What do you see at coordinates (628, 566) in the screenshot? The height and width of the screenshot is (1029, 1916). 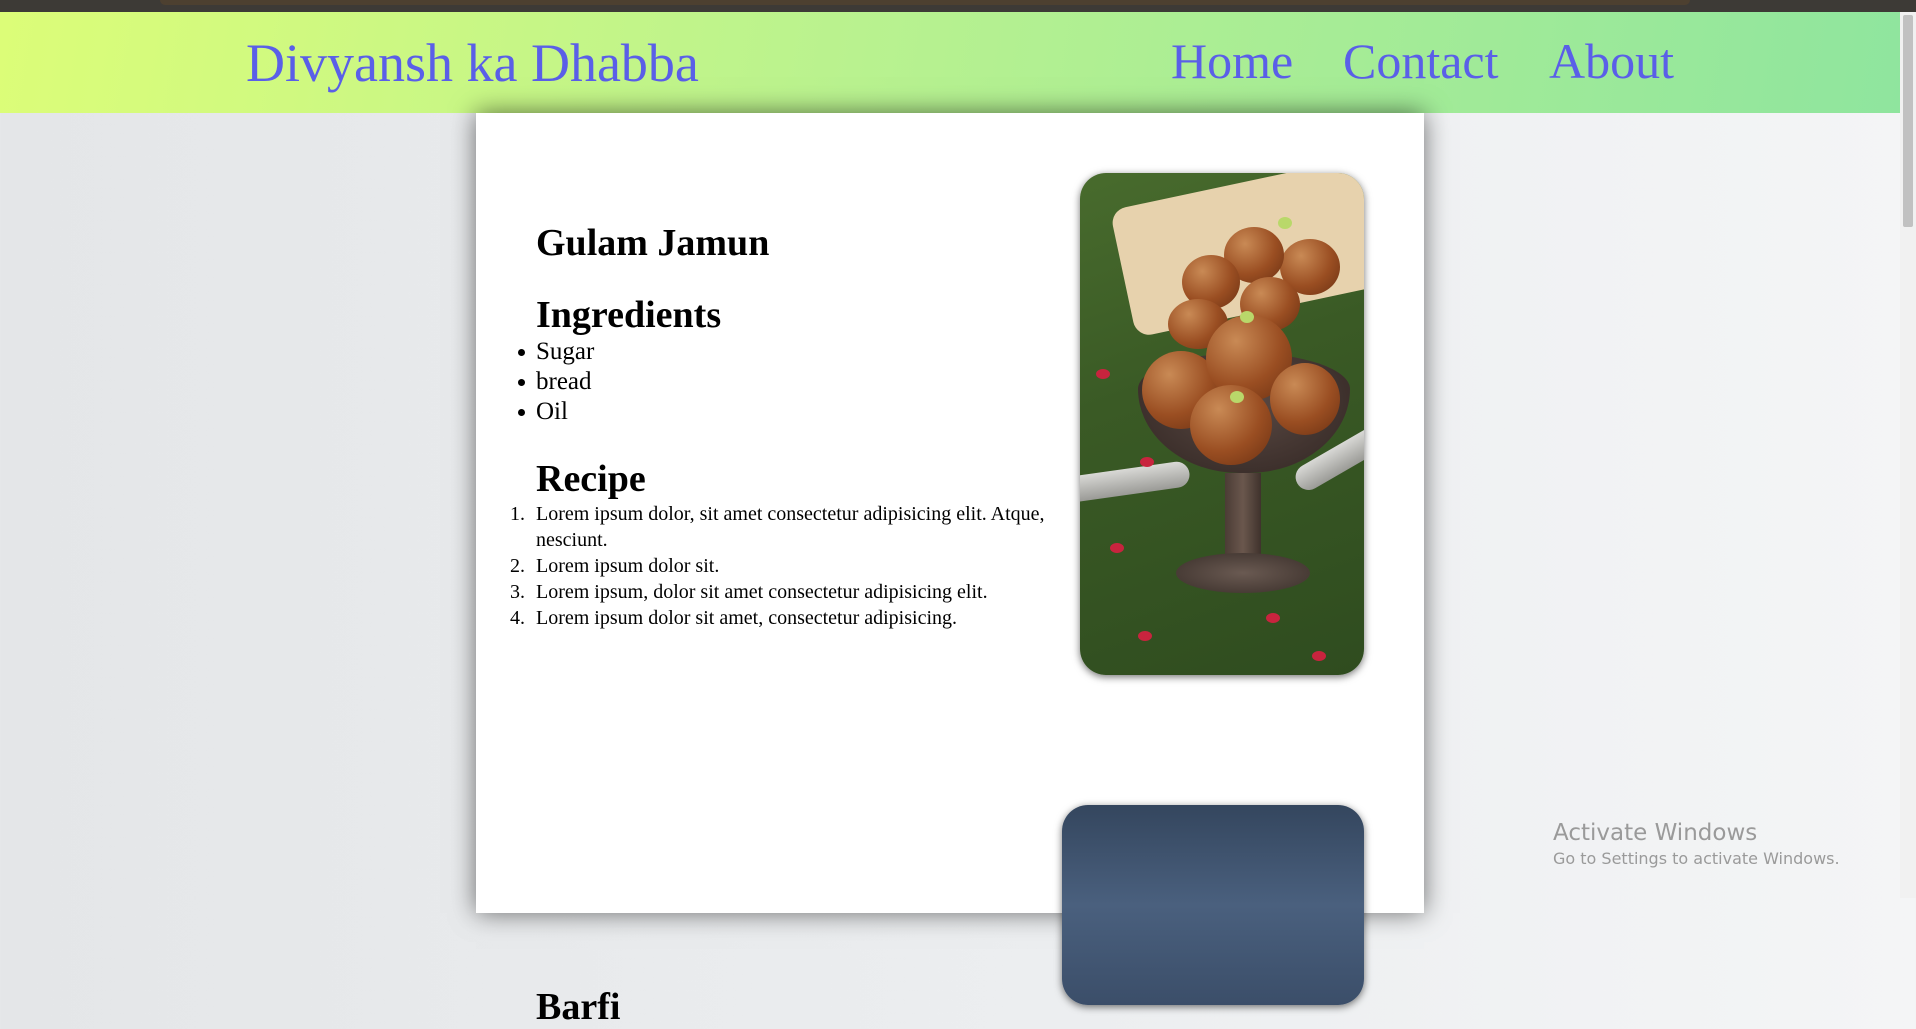 I see `step-text: Lorem ipsum dolor sit.` at bounding box center [628, 566].